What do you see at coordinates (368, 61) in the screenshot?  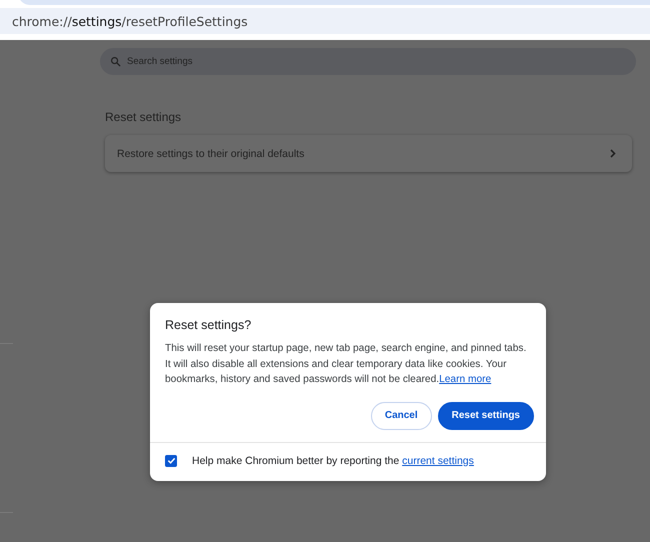 I see `search-field: Search settings` at bounding box center [368, 61].